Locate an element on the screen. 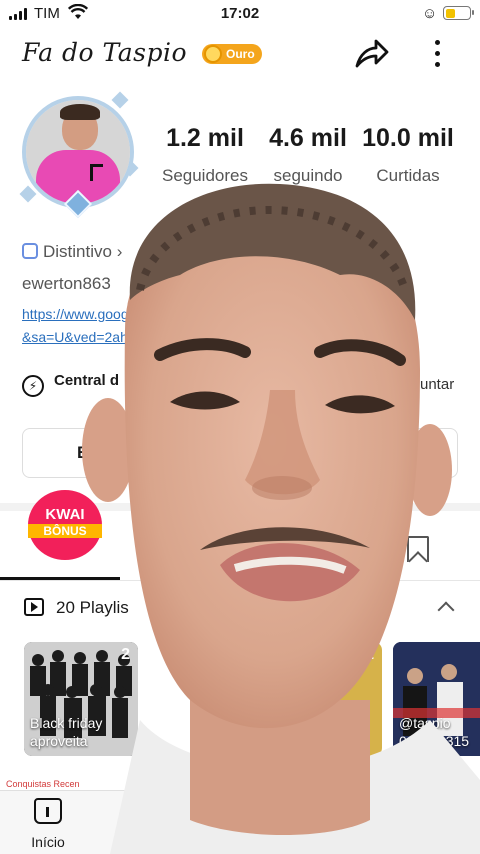 This screenshot has width=480, height=854. bio-link-continued: &sa=U&ved=2ah is located at coordinates (75, 337).